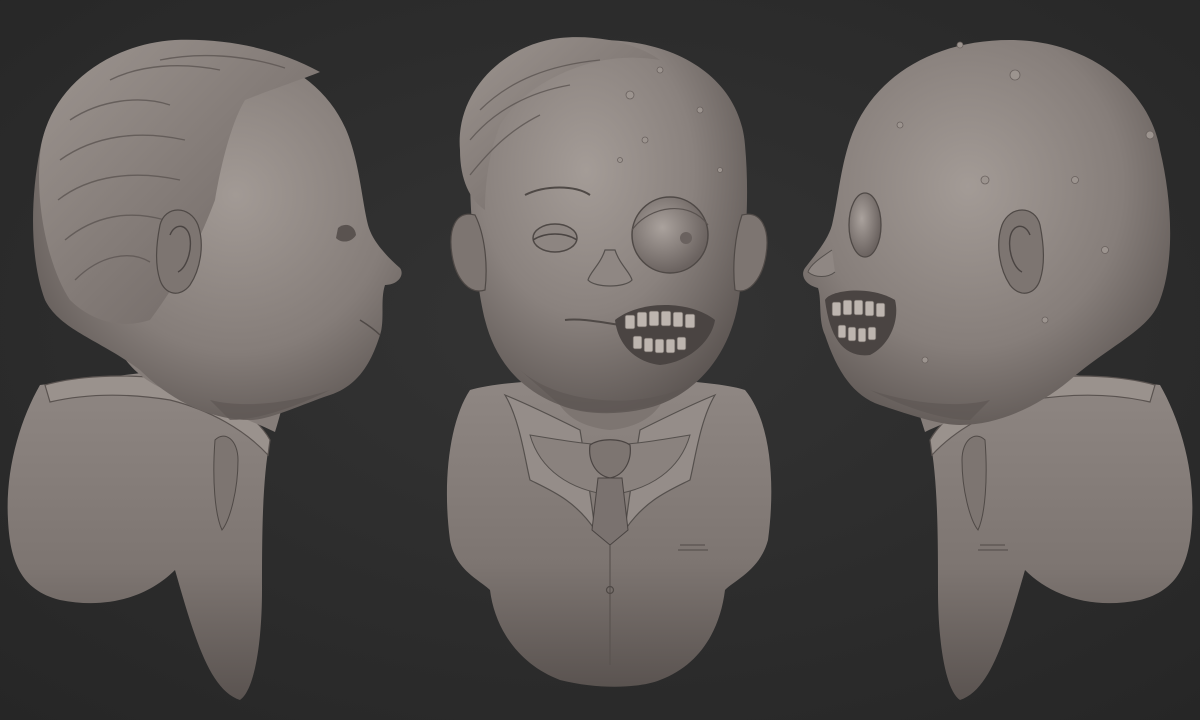  Describe the element at coordinates (610, 511) in the screenshot. I see `front-tie` at that location.